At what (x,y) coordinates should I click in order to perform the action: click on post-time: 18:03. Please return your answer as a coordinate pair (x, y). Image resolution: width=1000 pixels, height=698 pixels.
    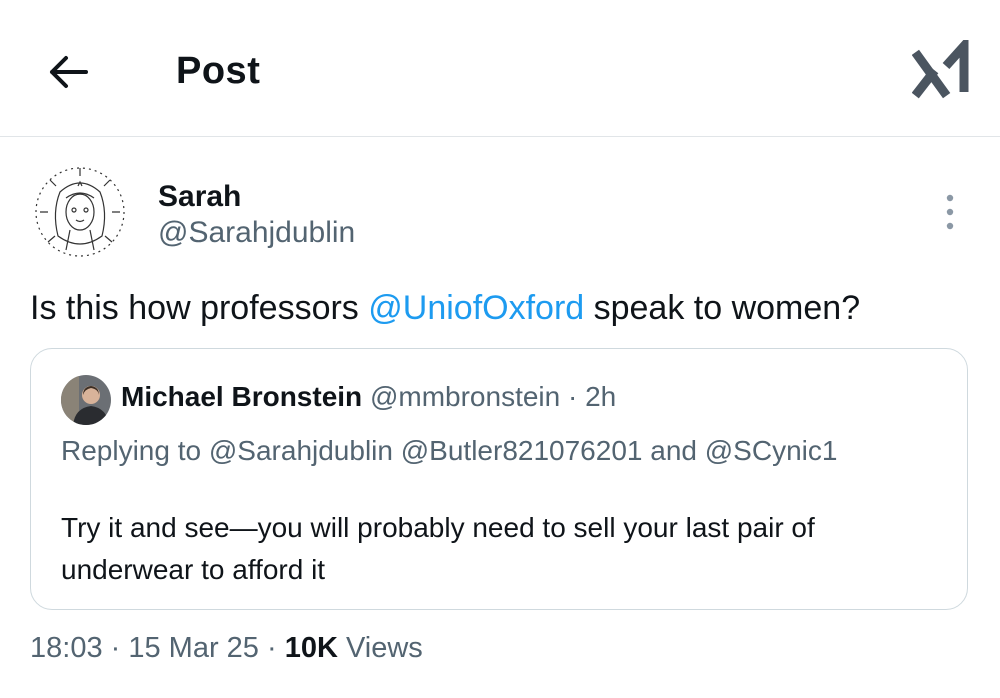
    Looking at the image, I should click on (66, 648).